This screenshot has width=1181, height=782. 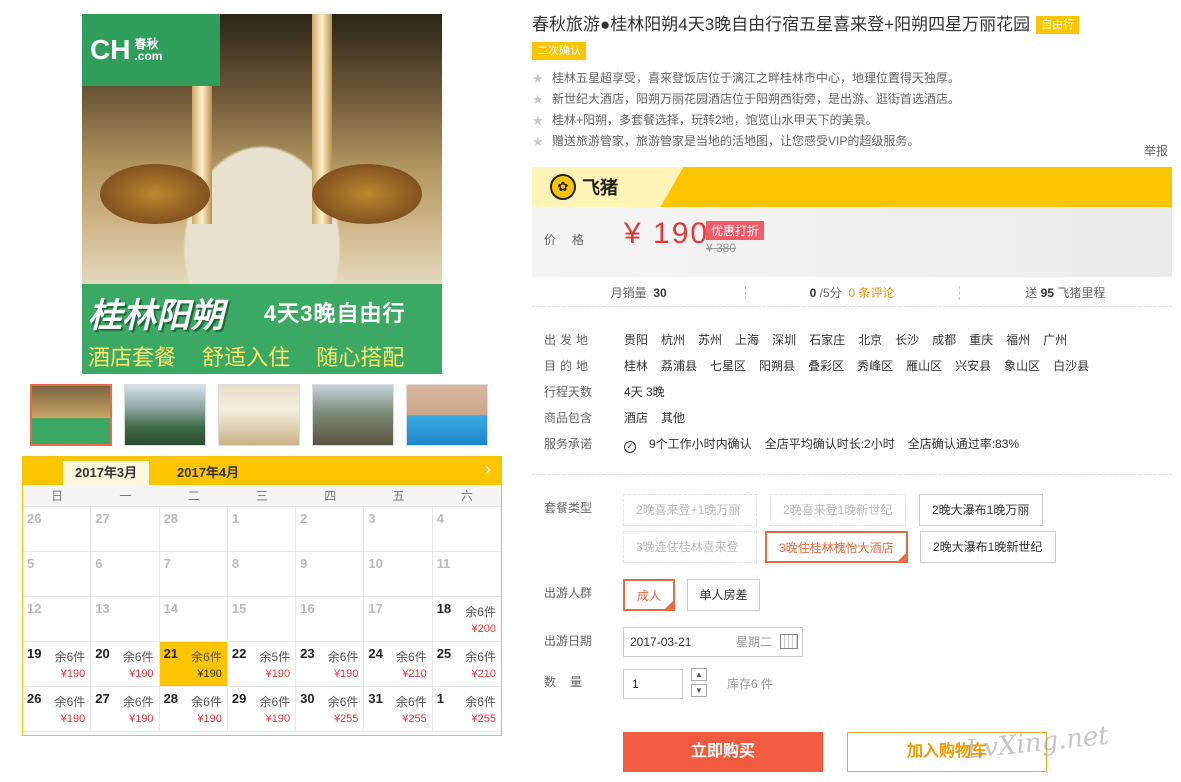 What do you see at coordinates (34, 653) in the screenshot?
I see `day-number: 19` at bounding box center [34, 653].